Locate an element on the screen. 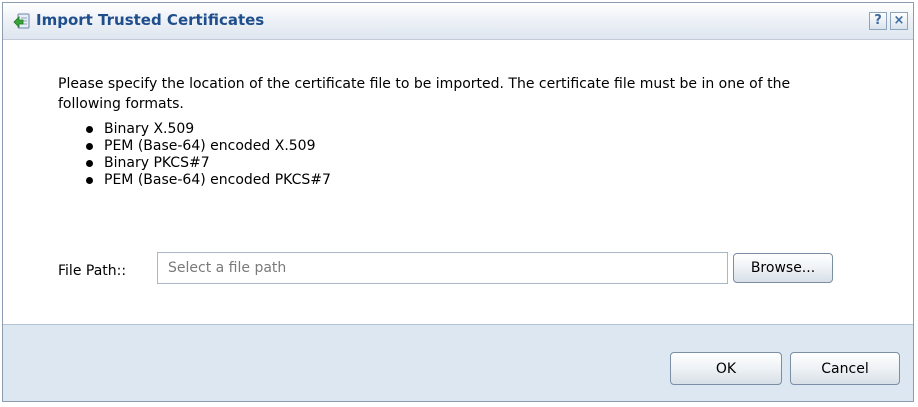 This screenshot has height=407, width=918. list-item: Binary PKCS#7 is located at coordinates (208, 163).